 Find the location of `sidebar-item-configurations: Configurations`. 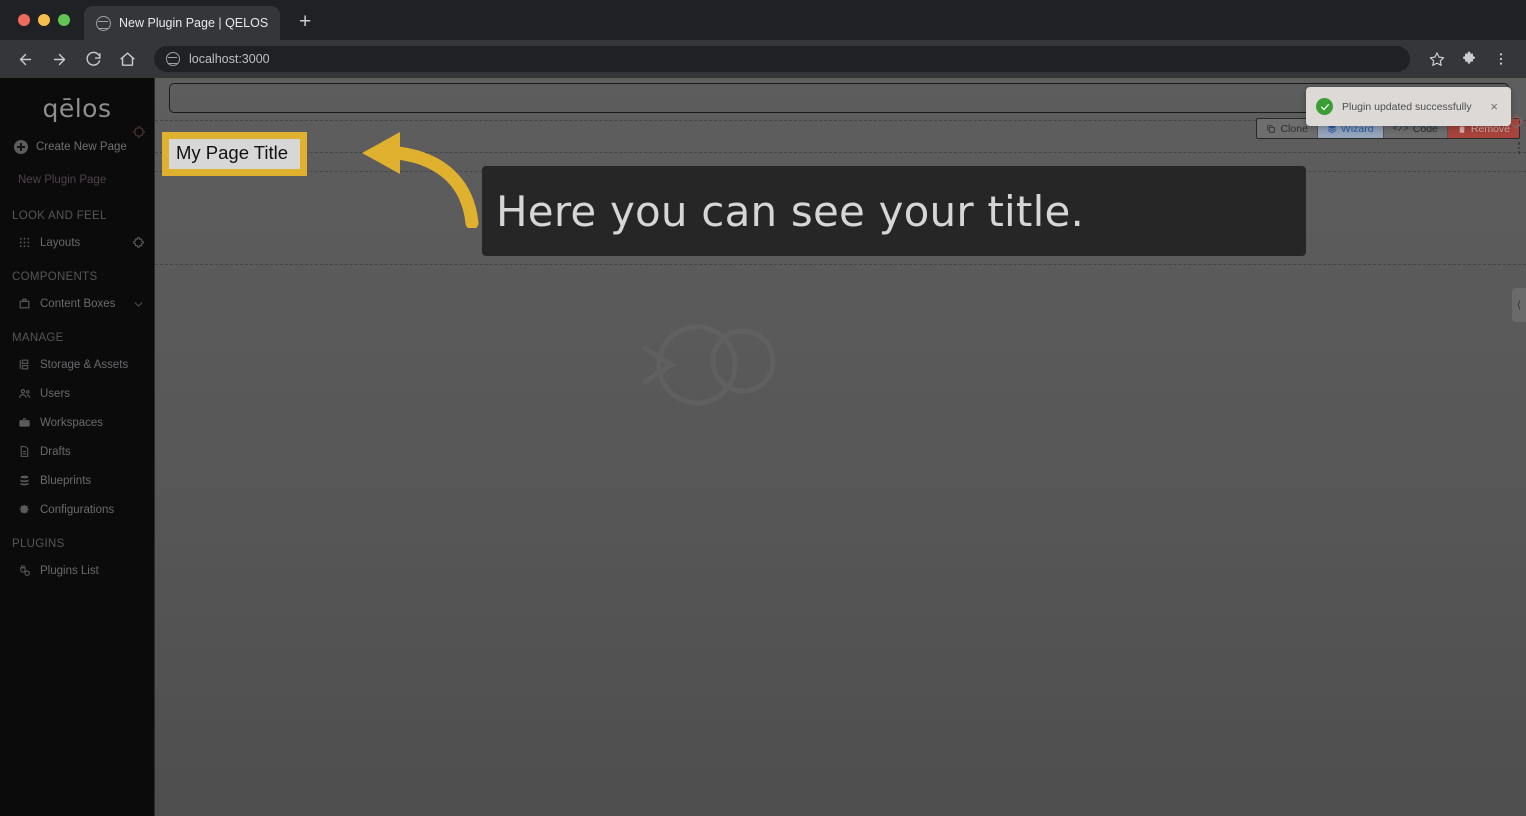

sidebar-item-configurations: Configurations is located at coordinates (77, 509).